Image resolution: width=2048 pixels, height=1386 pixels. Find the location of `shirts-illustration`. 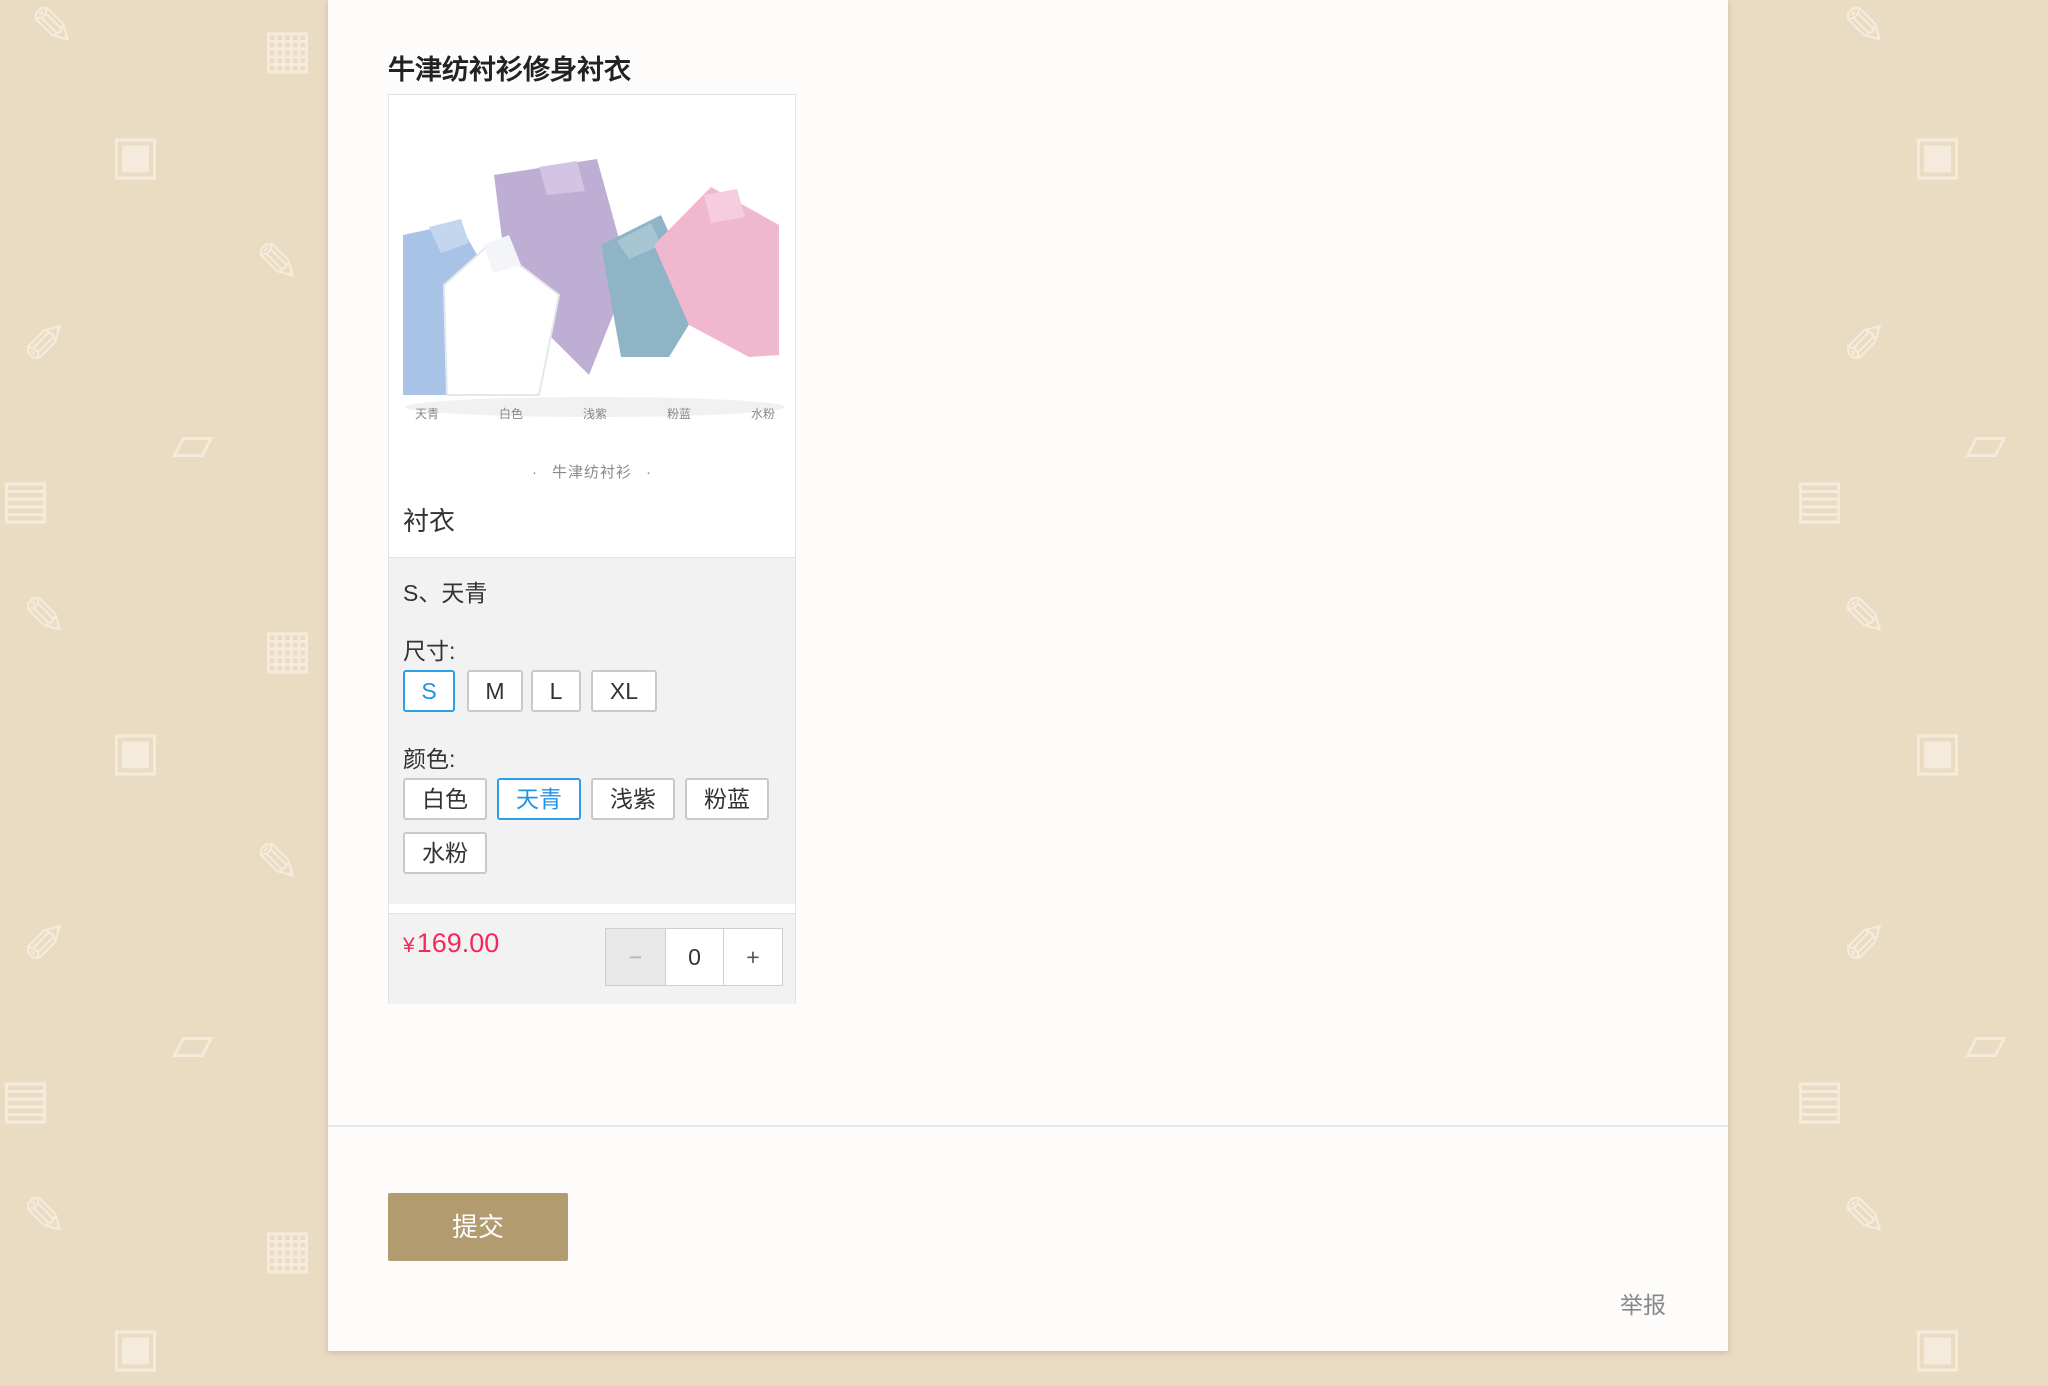

shirts-illustration is located at coordinates (594, 288).